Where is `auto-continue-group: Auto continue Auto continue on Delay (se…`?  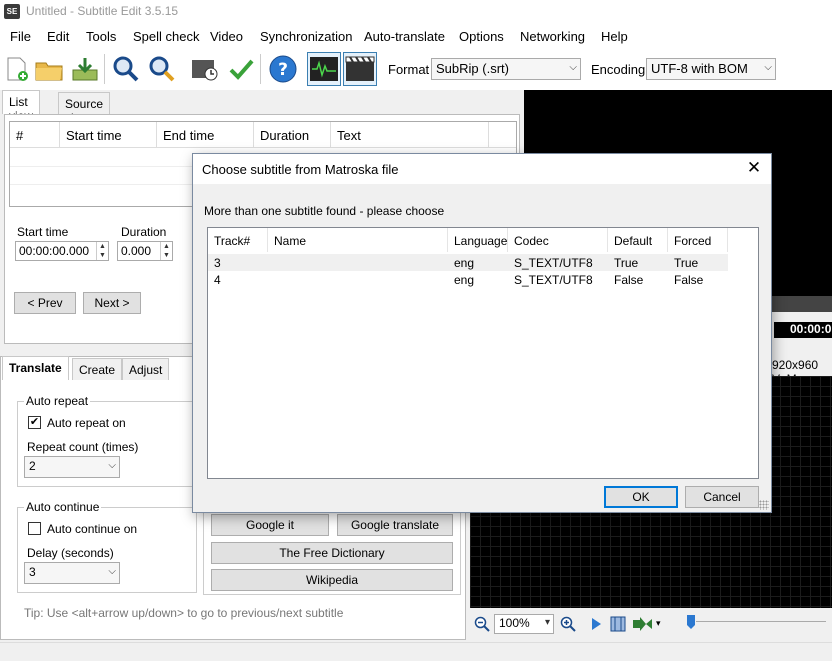 auto-continue-group: Auto continue Auto continue on Delay (se… is located at coordinates (107, 546).